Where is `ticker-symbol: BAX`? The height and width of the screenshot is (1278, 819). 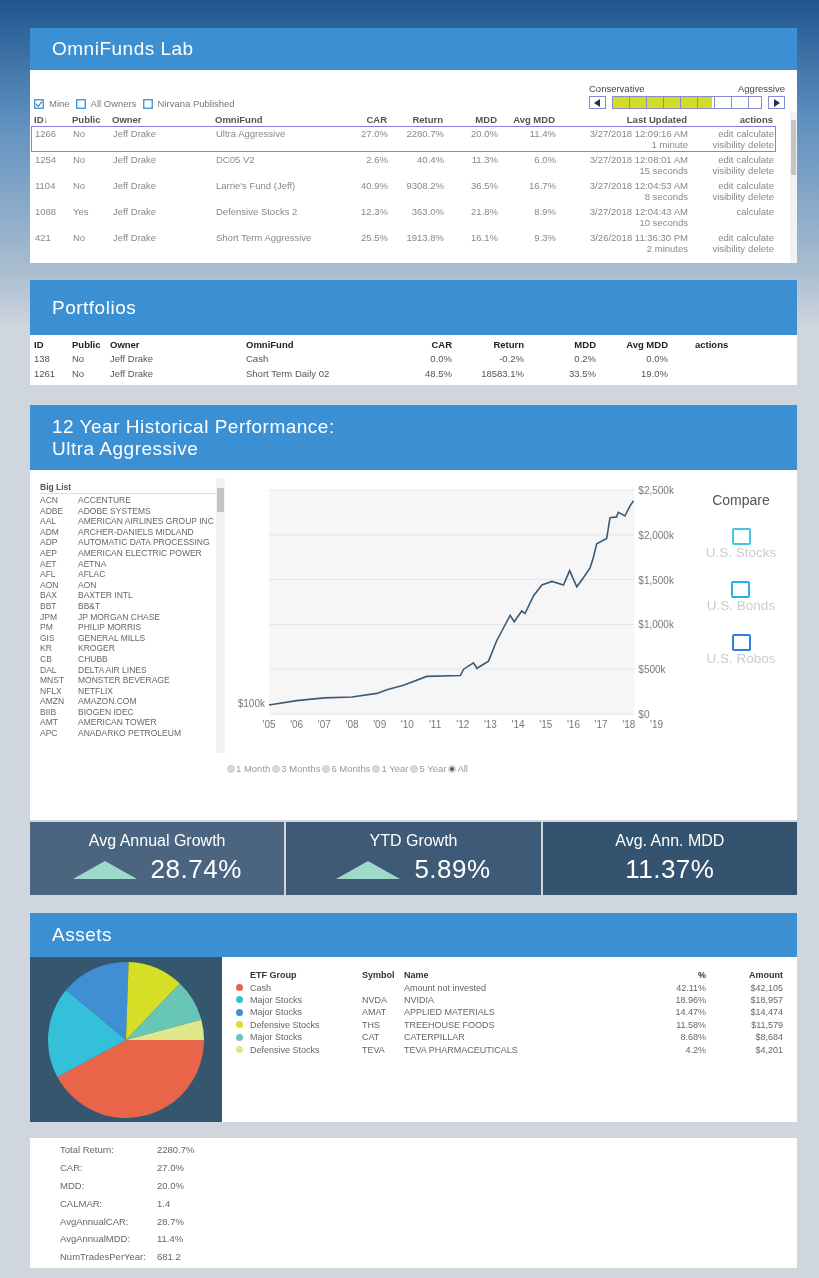
ticker-symbol: BAX is located at coordinates (59, 595).